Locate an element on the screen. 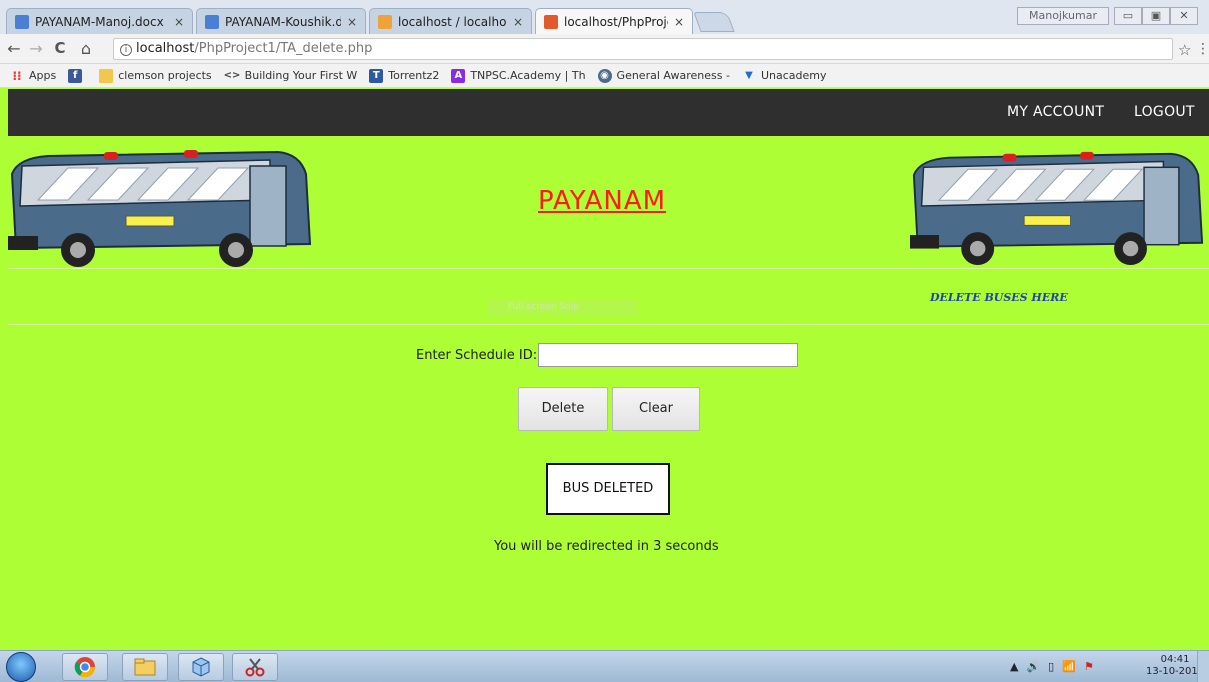 This screenshot has width=1209, height=682. page-subtitle: DELETE BUSES HERE is located at coordinates (999, 297).